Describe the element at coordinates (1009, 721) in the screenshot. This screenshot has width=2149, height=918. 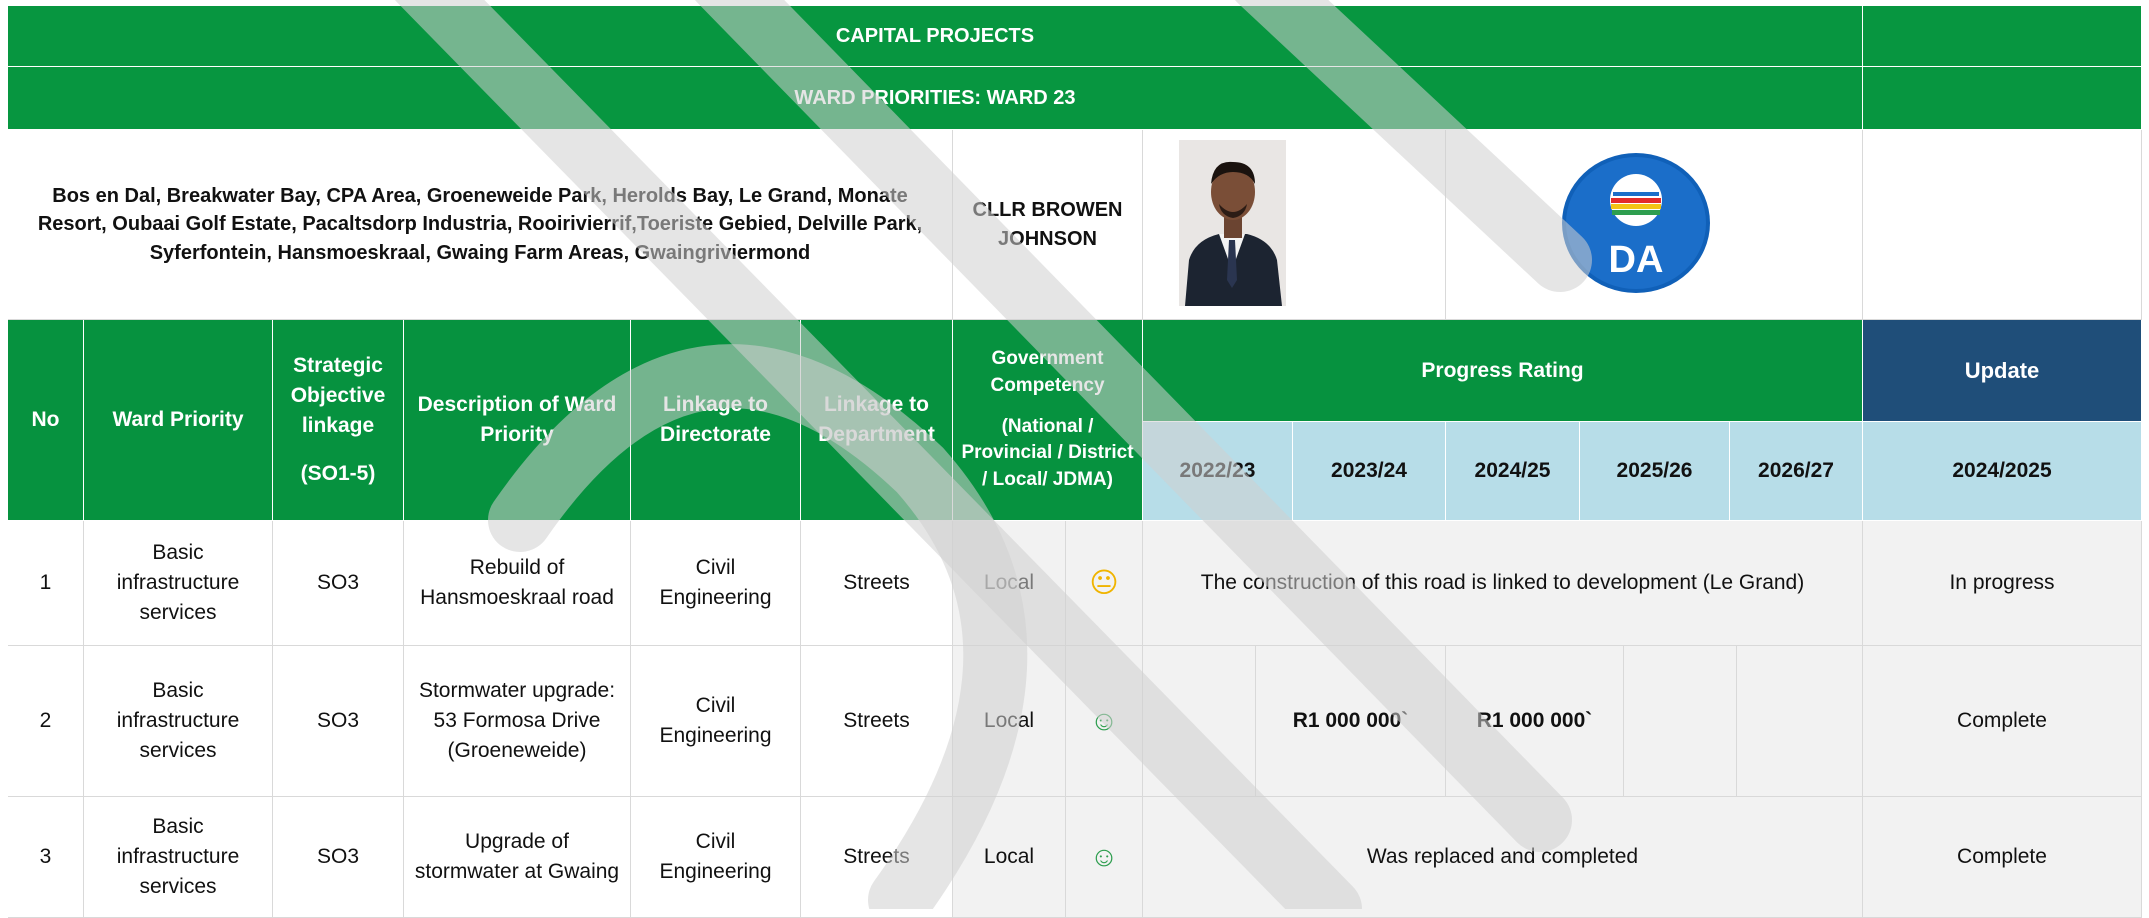
I see `row2-competency: Local` at that location.